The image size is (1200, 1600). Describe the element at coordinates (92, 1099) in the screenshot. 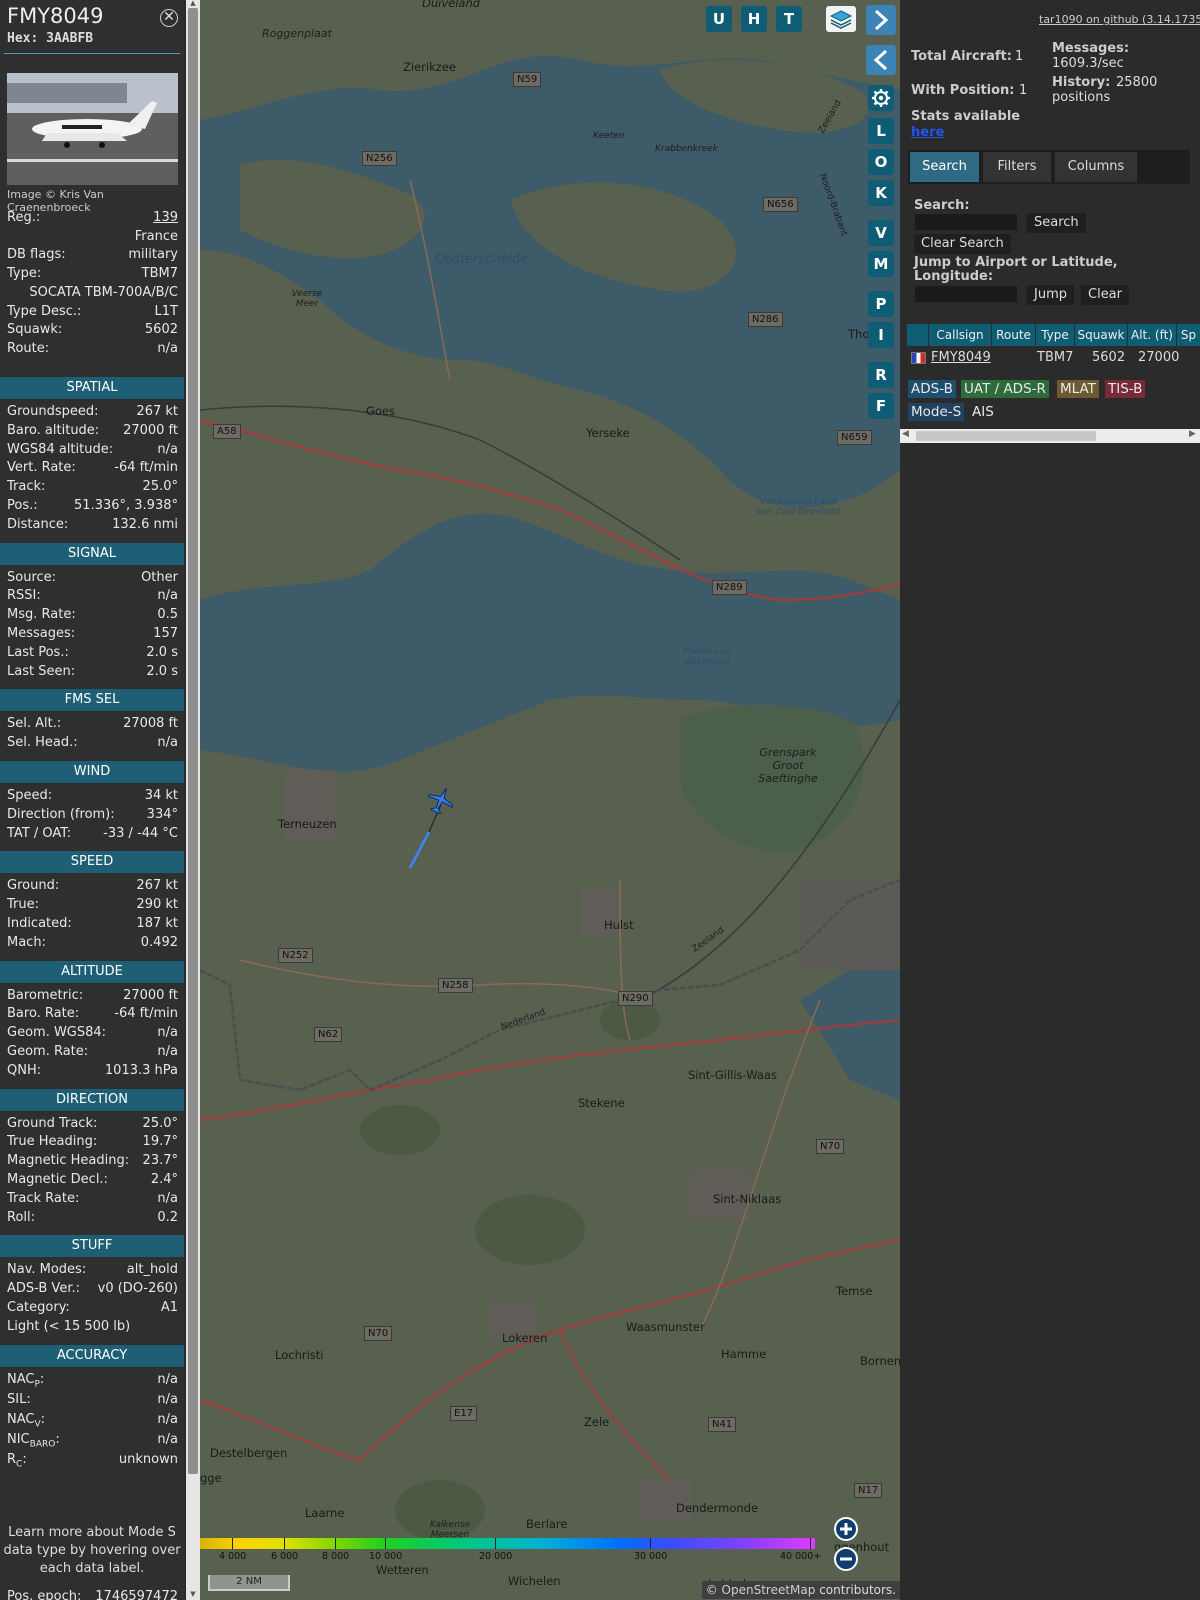

I see `section-header-direction: DIRECTION` at that location.